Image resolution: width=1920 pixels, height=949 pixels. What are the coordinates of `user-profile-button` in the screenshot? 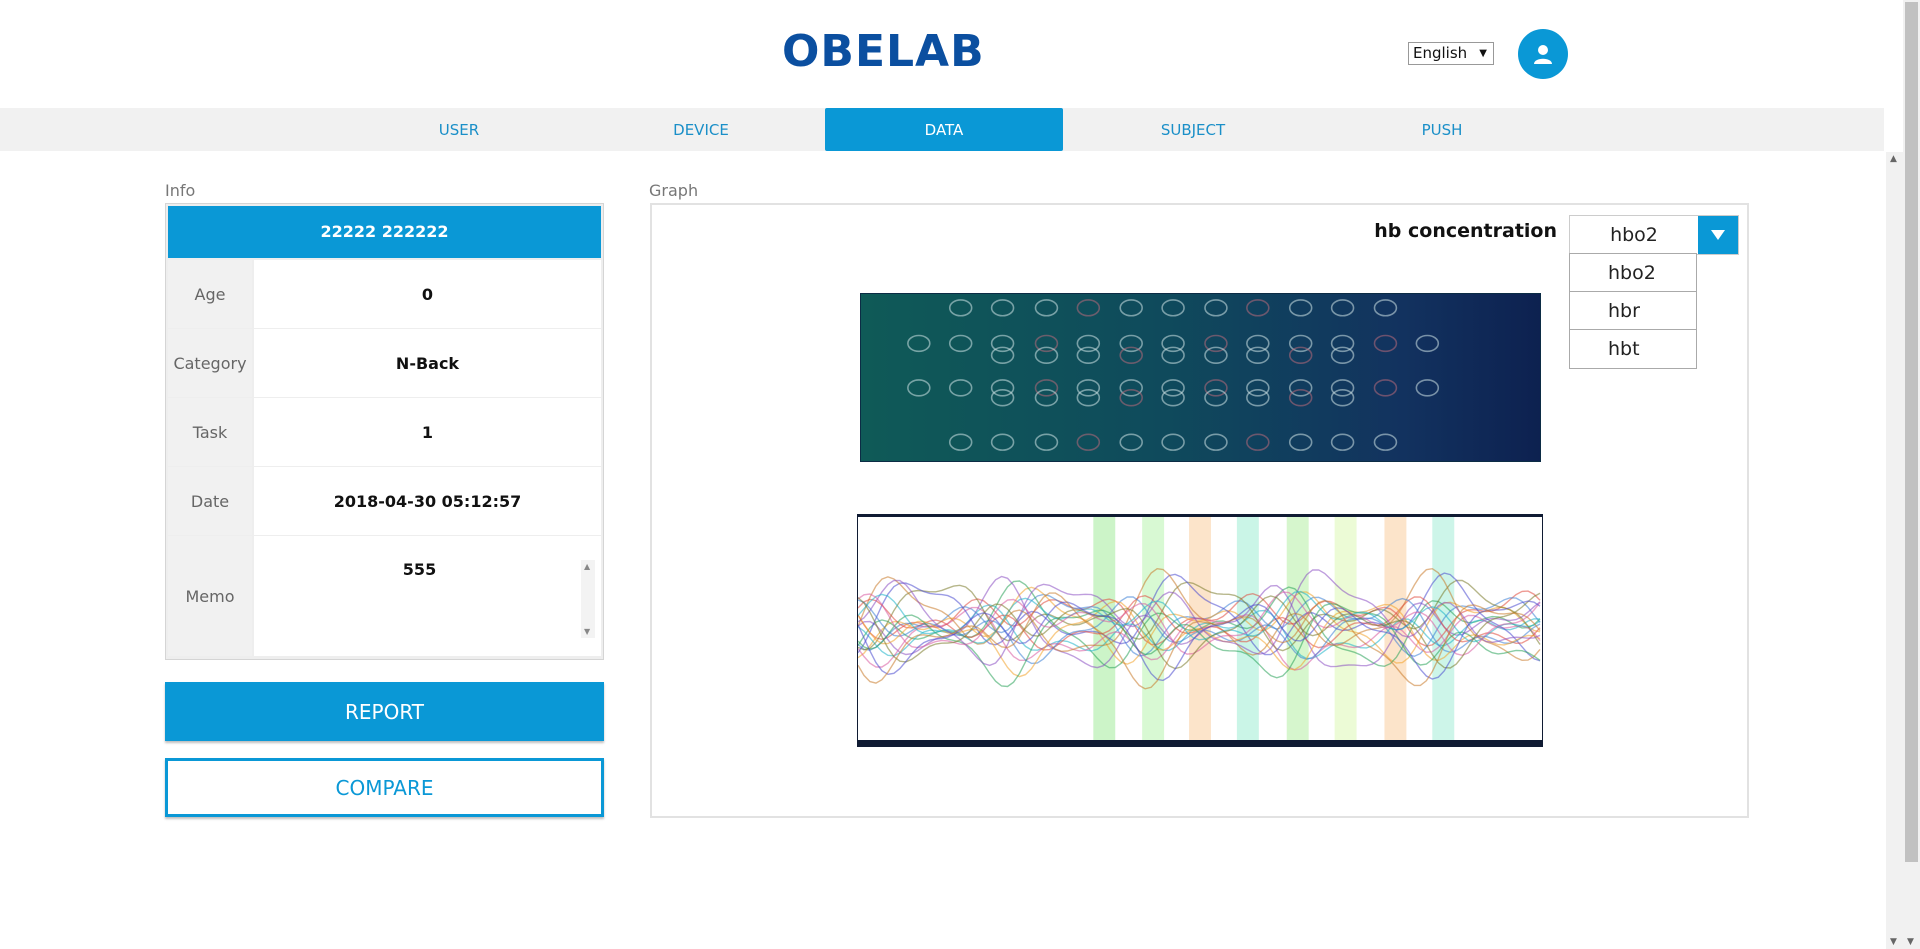 It's located at (1543, 54).